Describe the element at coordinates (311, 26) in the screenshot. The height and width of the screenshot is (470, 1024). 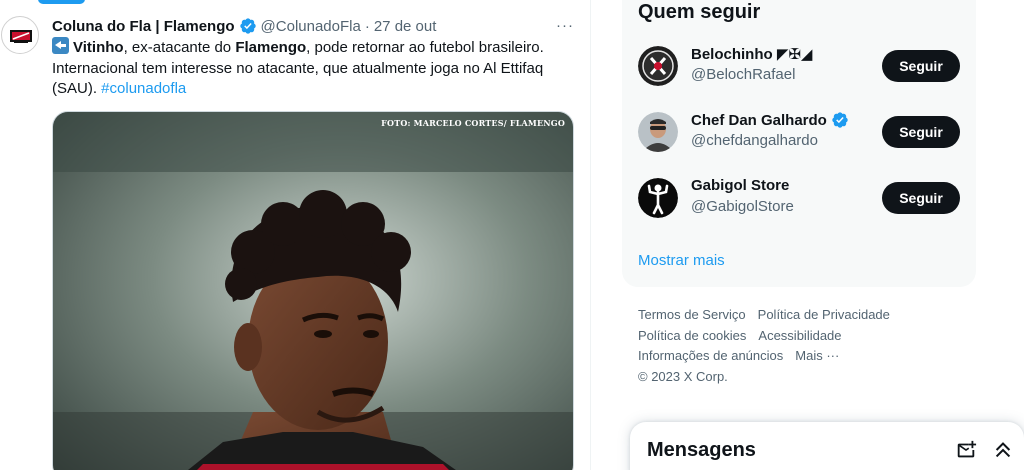
I see `author-handle: @ColunadoFla` at that location.